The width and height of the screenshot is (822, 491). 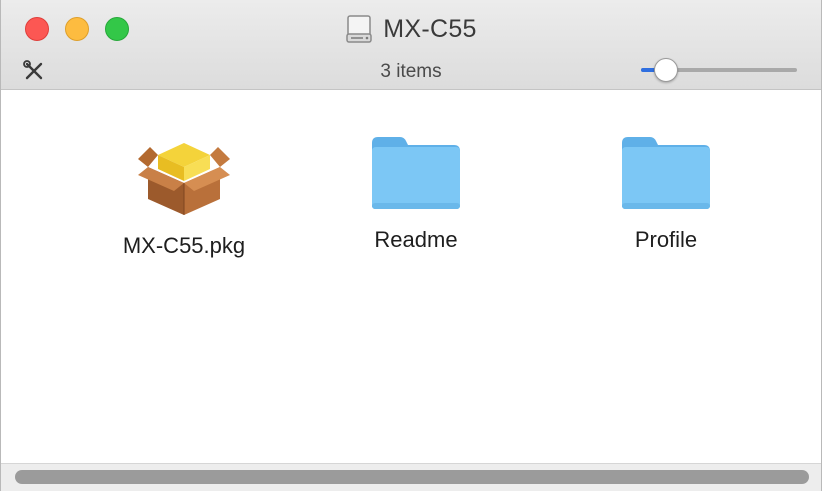 I want to click on file-label: Profile, so click(x=666, y=239).